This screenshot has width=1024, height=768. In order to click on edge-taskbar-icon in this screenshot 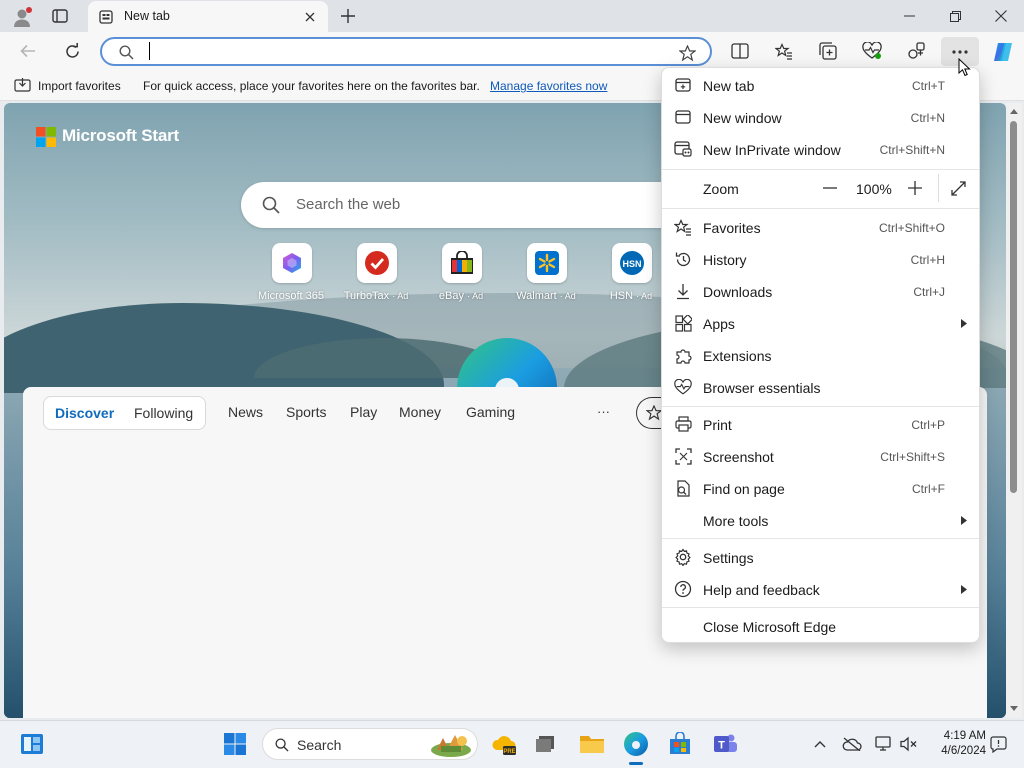, I will do `click(636, 744)`.